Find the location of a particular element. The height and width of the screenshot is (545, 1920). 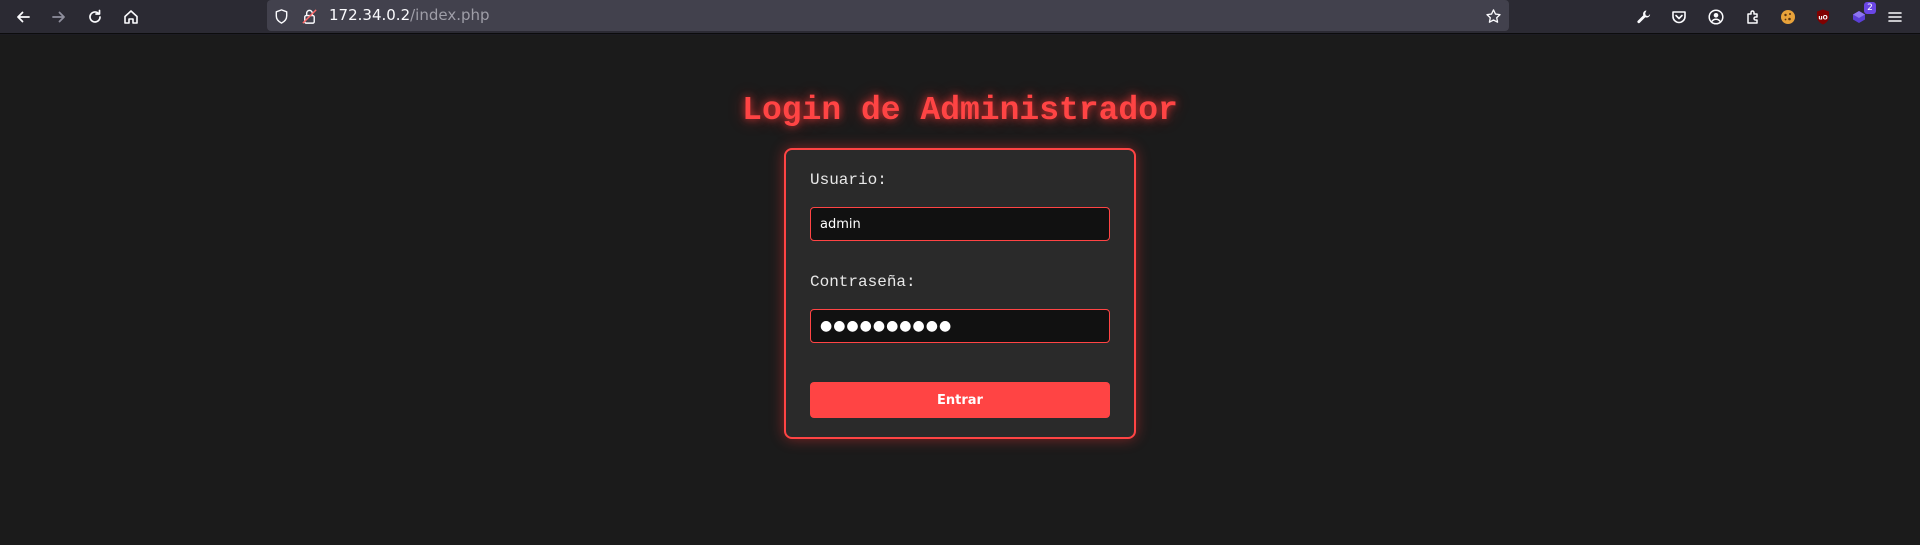

account-button is located at coordinates (1716, 17).